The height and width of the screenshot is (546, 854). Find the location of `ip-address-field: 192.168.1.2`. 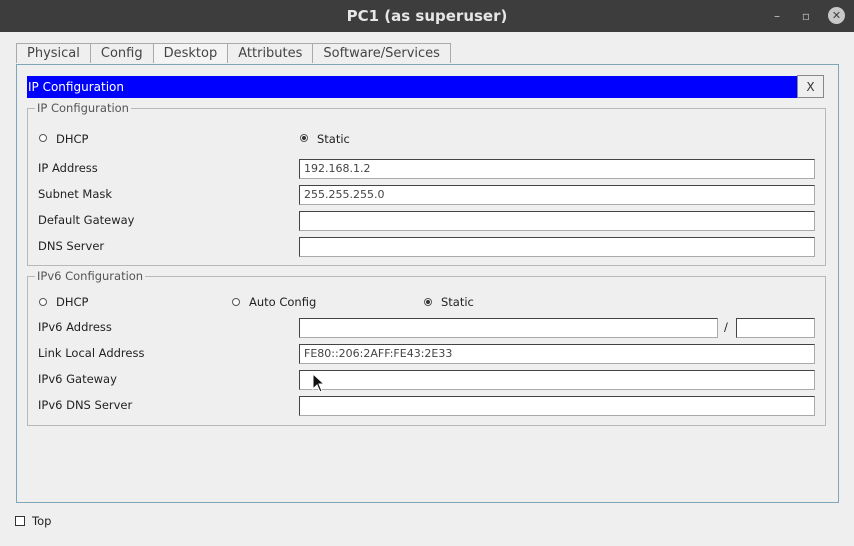

ip-address-field: 192.168.1.2 is located at coordinates (557, 169).